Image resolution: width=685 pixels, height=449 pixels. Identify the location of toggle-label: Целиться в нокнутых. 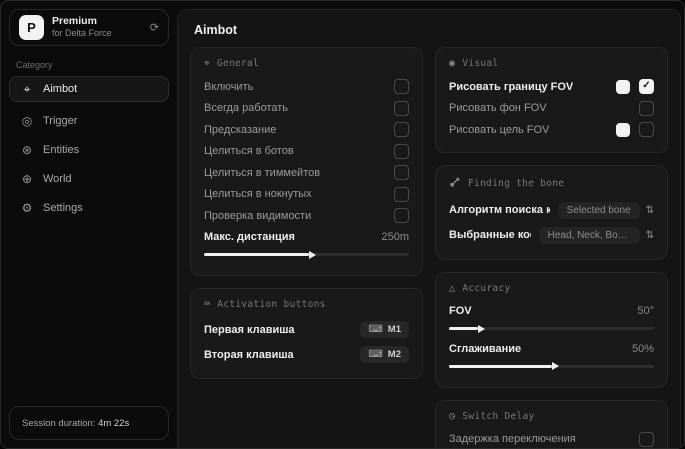
(258, 194).